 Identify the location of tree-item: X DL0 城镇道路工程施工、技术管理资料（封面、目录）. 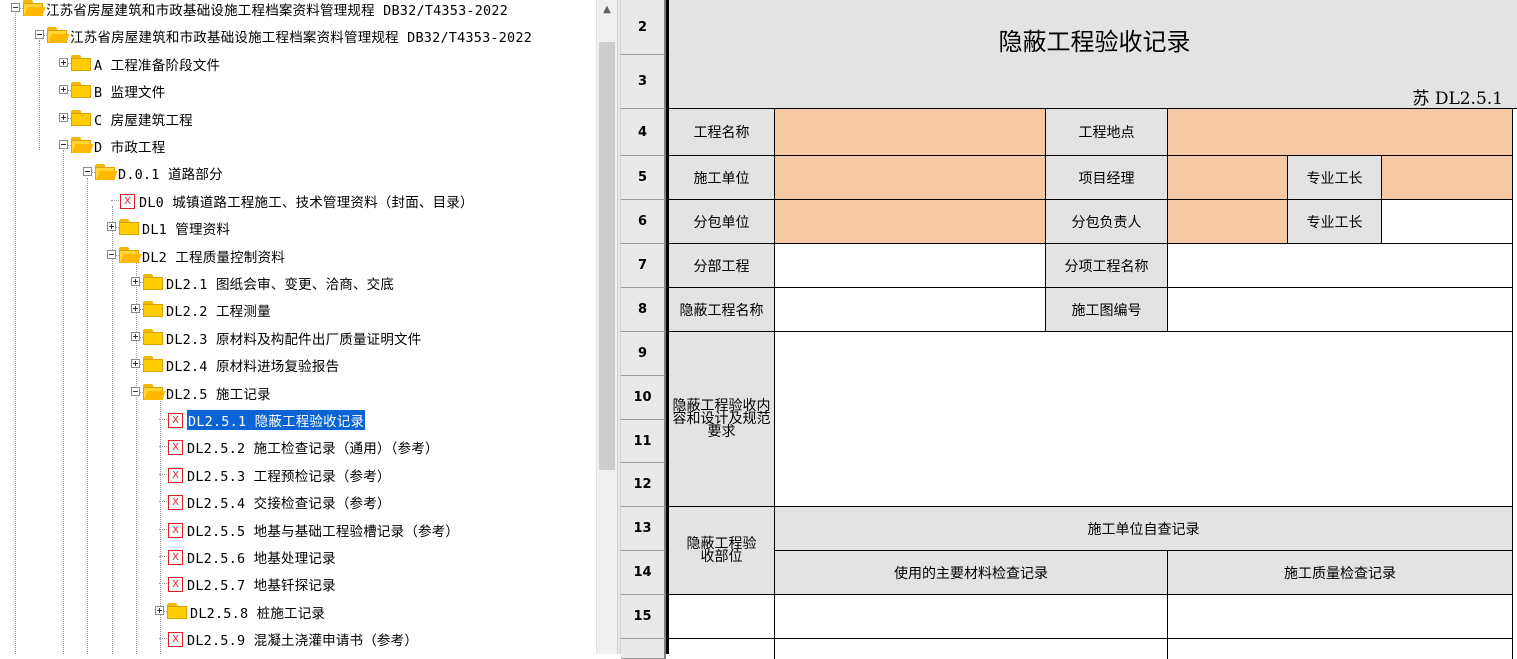
(298, 200).